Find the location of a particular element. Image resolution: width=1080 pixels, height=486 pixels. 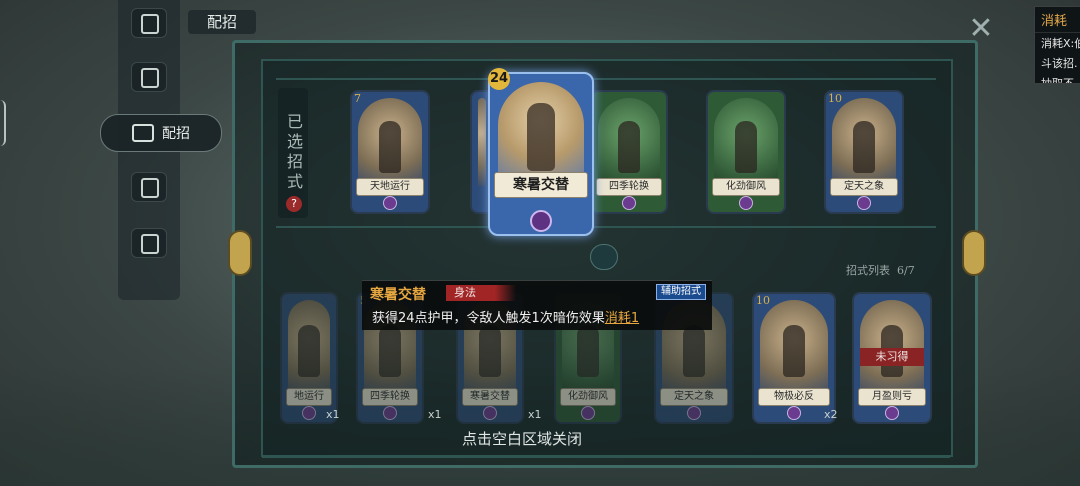

tooltip-line: 消耗X:伯 is located at coordinates (1060, 43).